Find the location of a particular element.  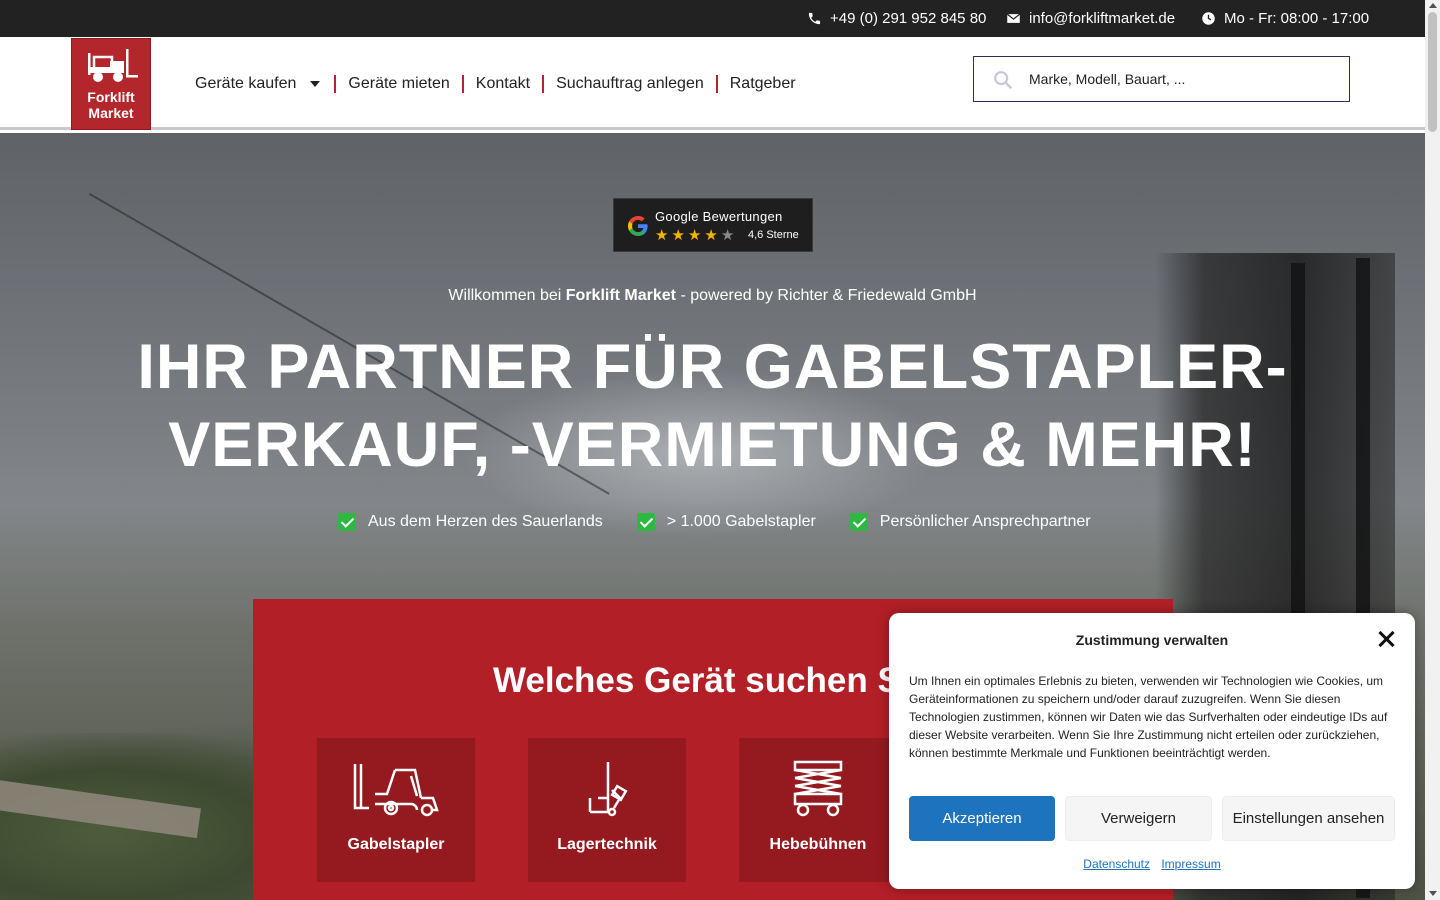

category-label: Lagertechnik is located at coordinates (607, 844).